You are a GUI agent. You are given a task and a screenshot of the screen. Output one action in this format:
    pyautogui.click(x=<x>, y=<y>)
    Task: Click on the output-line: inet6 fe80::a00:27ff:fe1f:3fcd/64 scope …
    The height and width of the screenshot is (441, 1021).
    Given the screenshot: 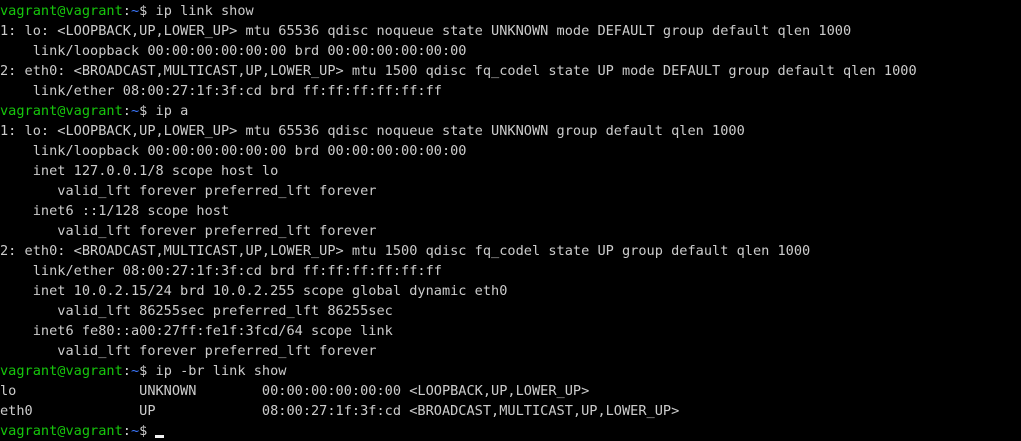 What is the action you would take?
    pyautogui.click(x=196, y=331)
    